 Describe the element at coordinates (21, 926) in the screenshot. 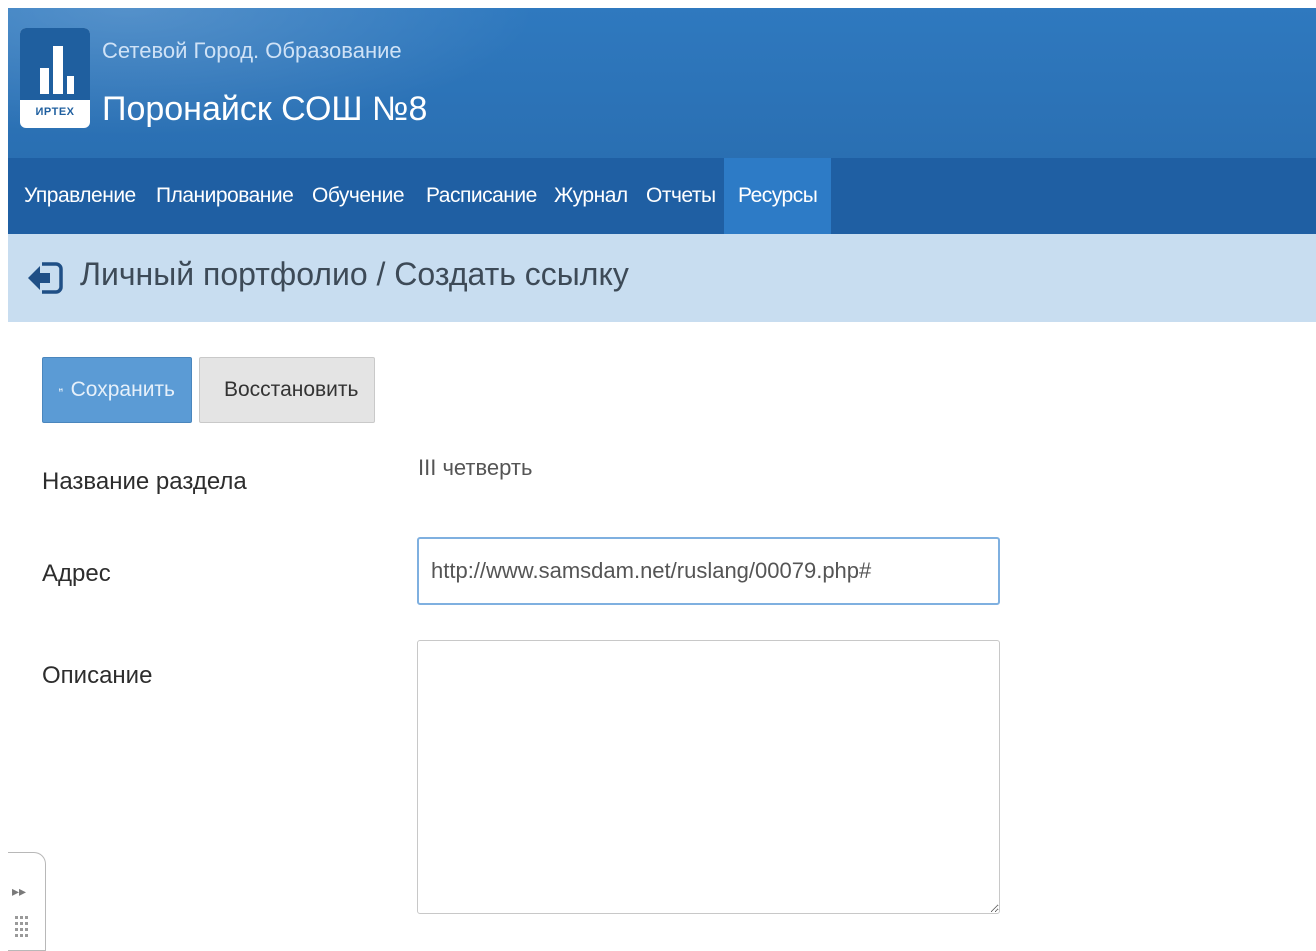

I see `grip-icon` at that location.